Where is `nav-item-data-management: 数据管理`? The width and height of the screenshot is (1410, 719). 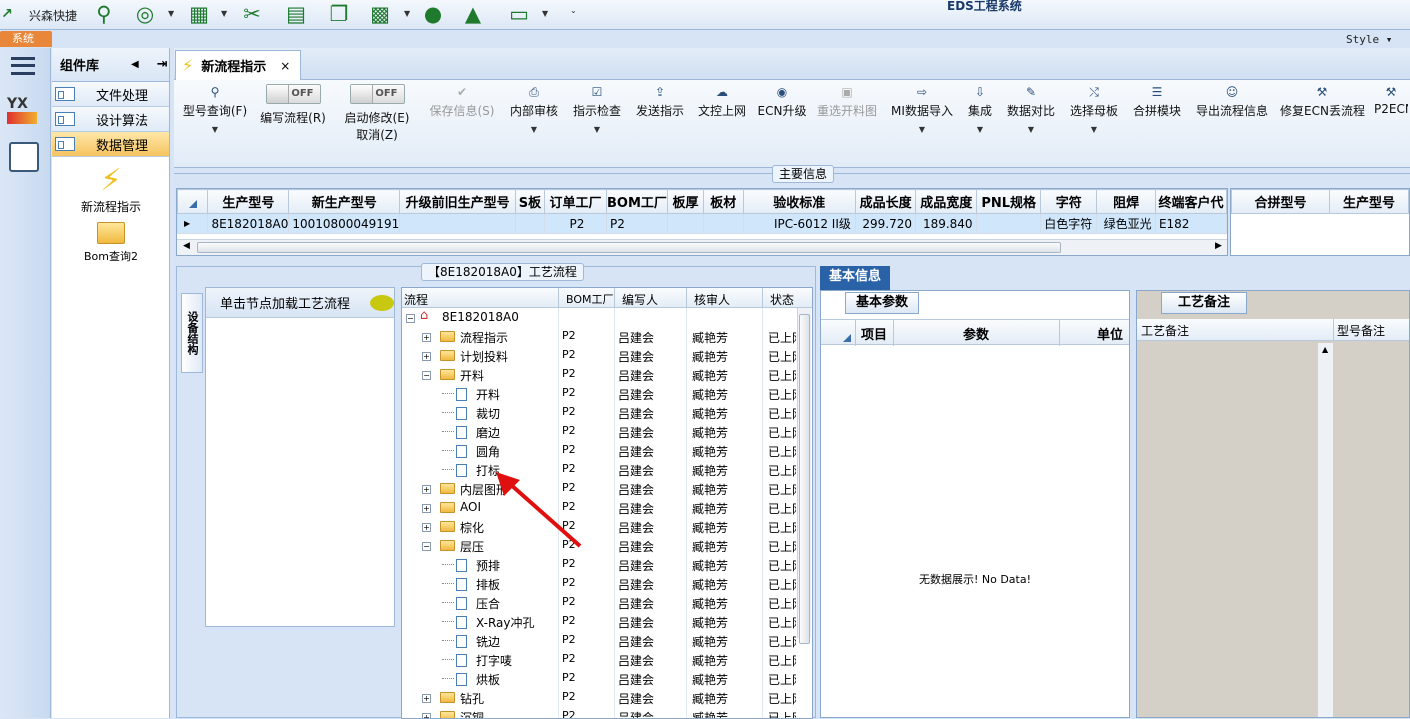 nav-item-data-management: 数据管理 is located at coordinates (110, 144).